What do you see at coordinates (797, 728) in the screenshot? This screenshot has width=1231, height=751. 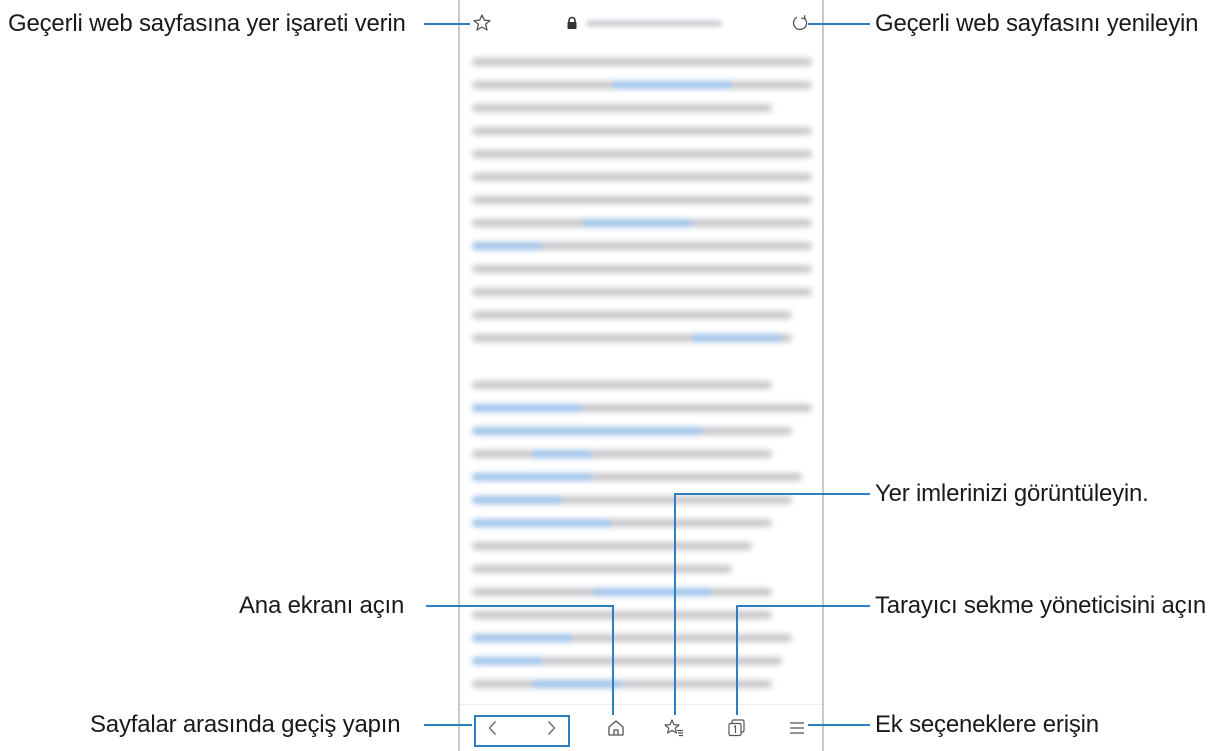 I see `menu-icon` at bounding box center [797, 728].